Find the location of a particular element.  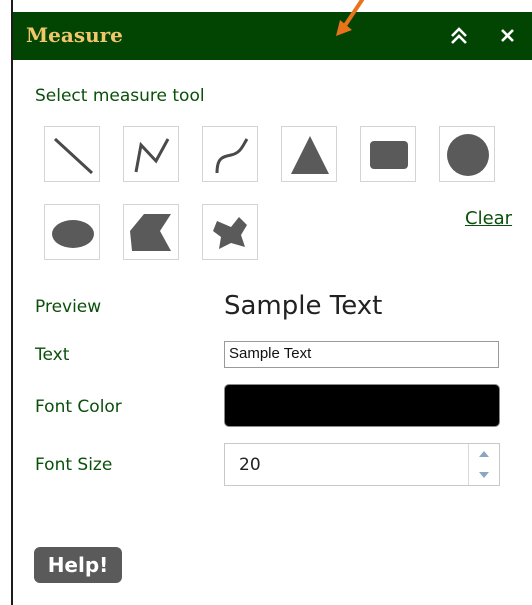

freehand-line-icon is located at coordinates (232, 156).